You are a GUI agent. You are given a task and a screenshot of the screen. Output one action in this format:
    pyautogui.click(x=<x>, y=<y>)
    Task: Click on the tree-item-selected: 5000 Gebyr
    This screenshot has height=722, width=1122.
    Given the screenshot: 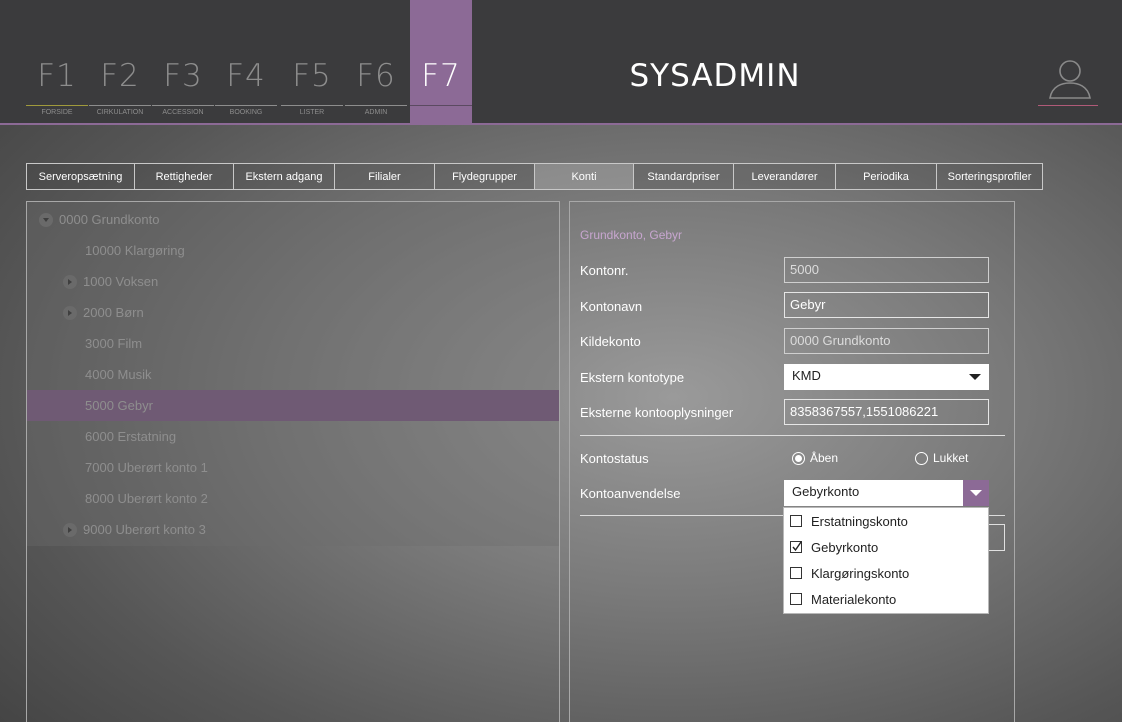 What is the action you would take?
    pyautogui.click(x=293, y=405)
    